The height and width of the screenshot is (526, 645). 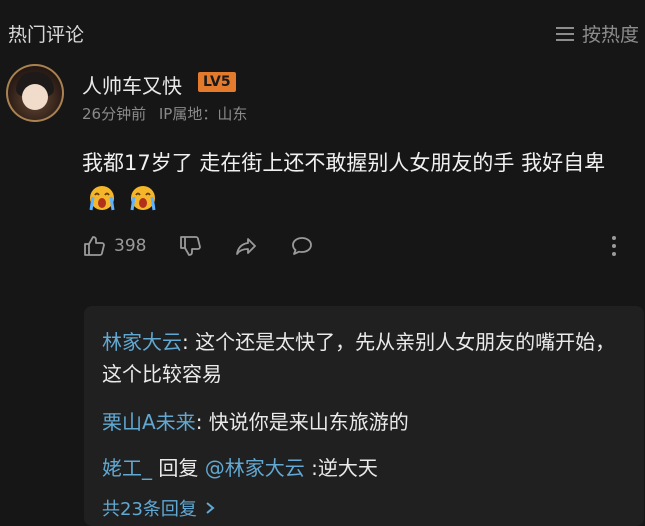 I want to click on more-options-icon, so click(x=614, y=246).